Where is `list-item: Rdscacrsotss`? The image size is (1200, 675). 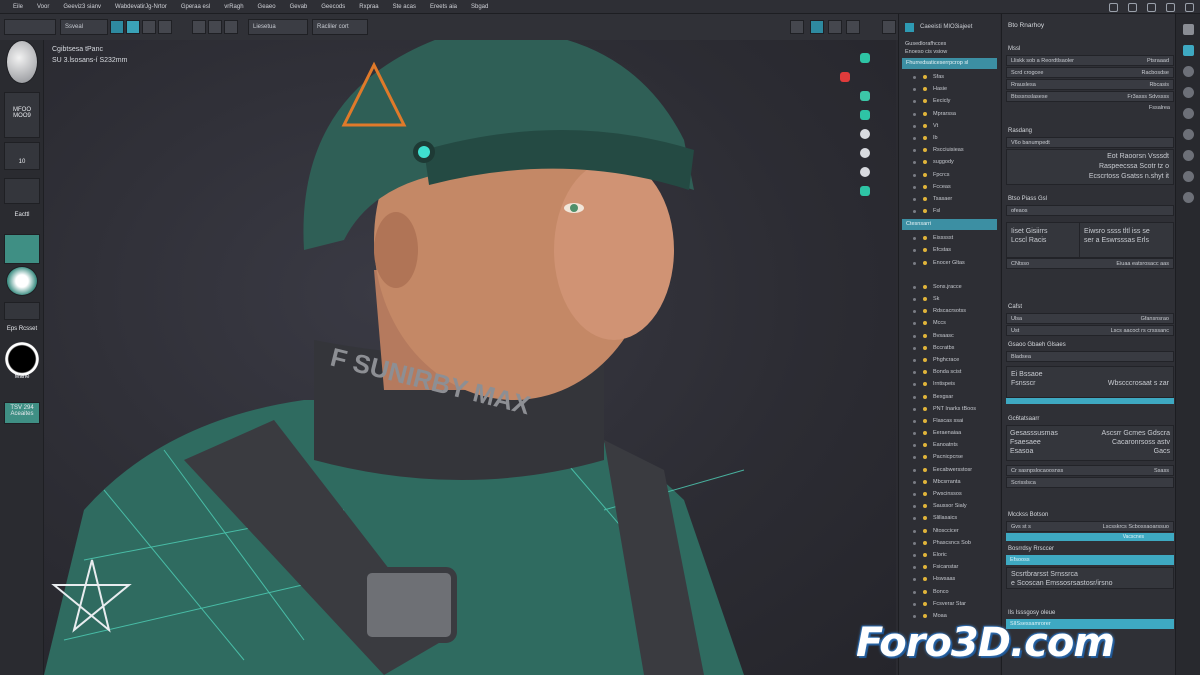
list-item: Rdscacrsotss is located at coordinates (949, 311).